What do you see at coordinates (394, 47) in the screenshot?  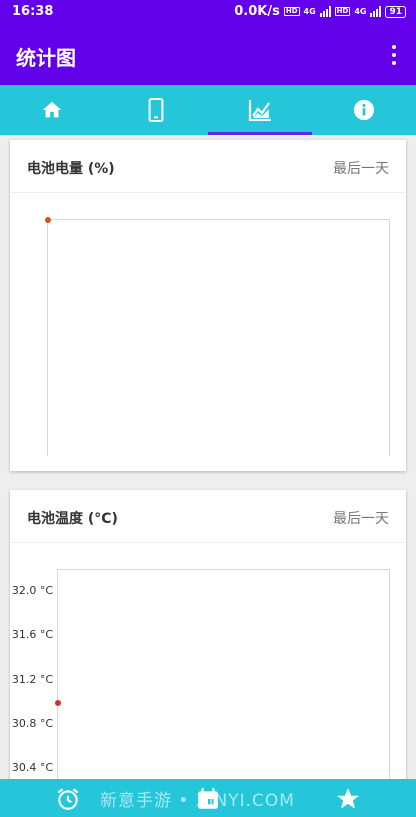 I see `more-vert-icon` at bounding box center [394, 47].